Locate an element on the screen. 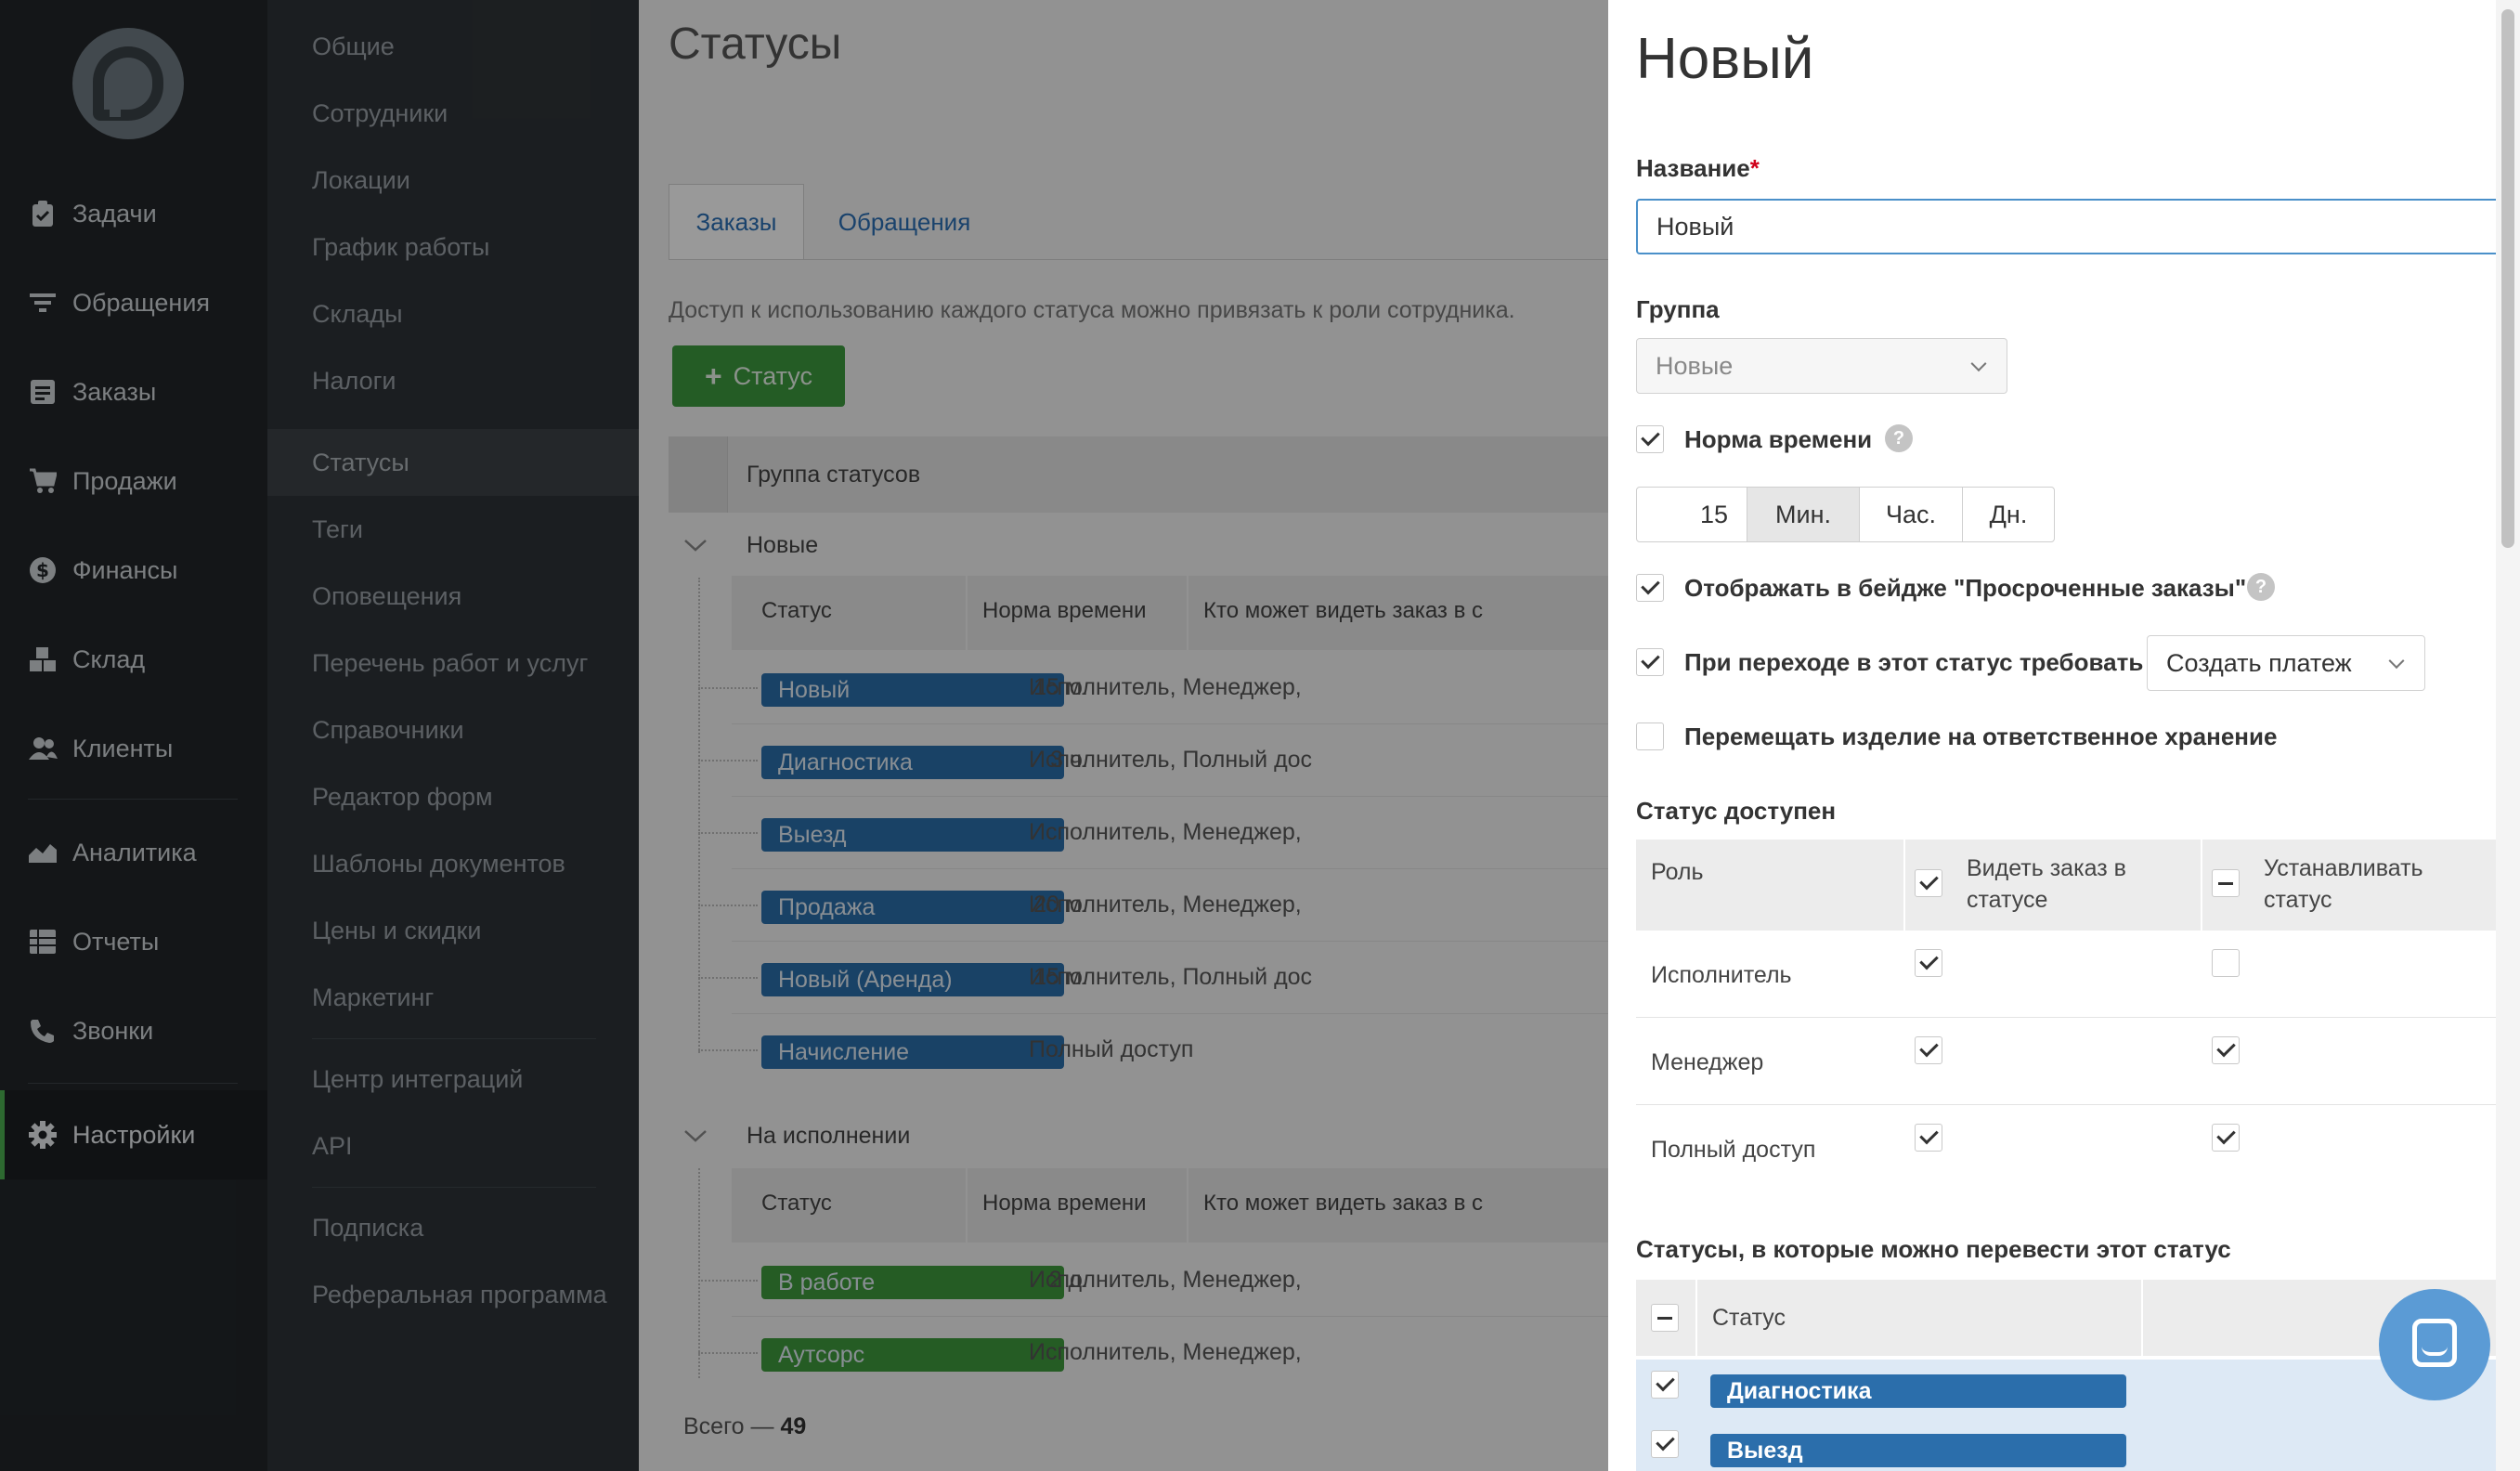  unit-hours-button: Час. is located at coordinates (1911, 514).